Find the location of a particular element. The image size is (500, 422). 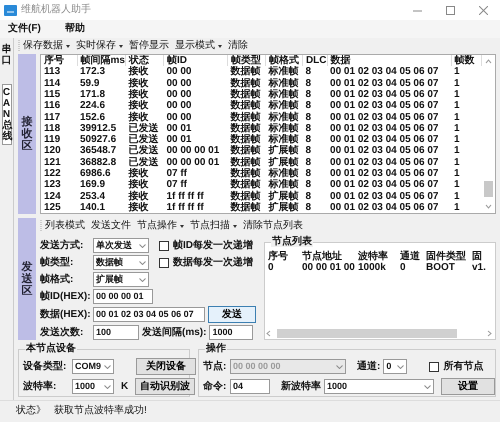

input-field: 00 00 00 01 is located at coordinates (123, 296).